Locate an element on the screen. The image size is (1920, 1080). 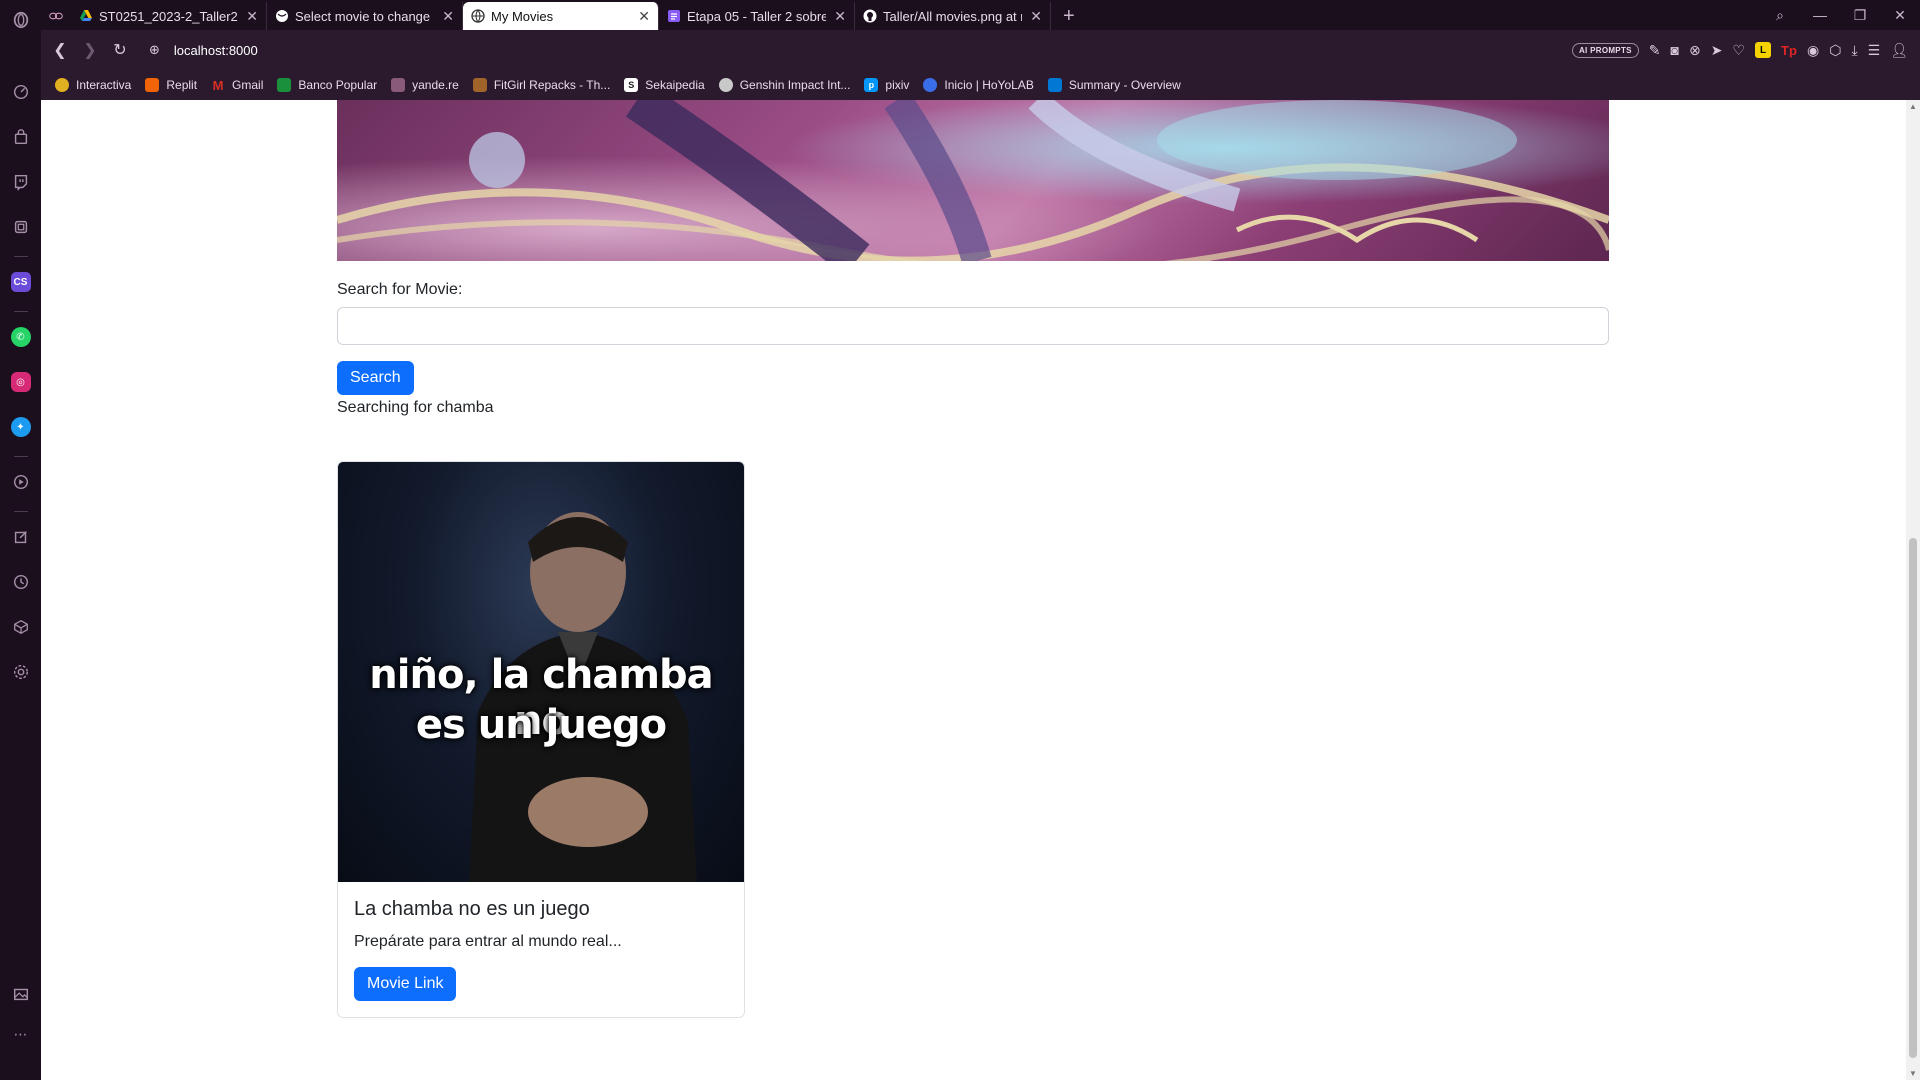
scrollbar-thumb is located at coordinates (1913, 798).